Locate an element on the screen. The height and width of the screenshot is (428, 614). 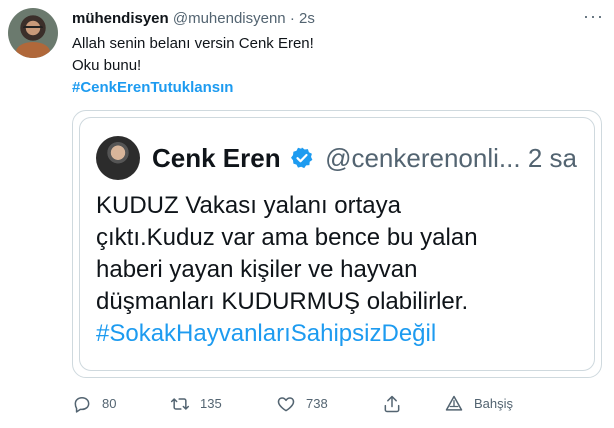
quoted-author-name: Cenk Eren is located at coordinates (216, 158).